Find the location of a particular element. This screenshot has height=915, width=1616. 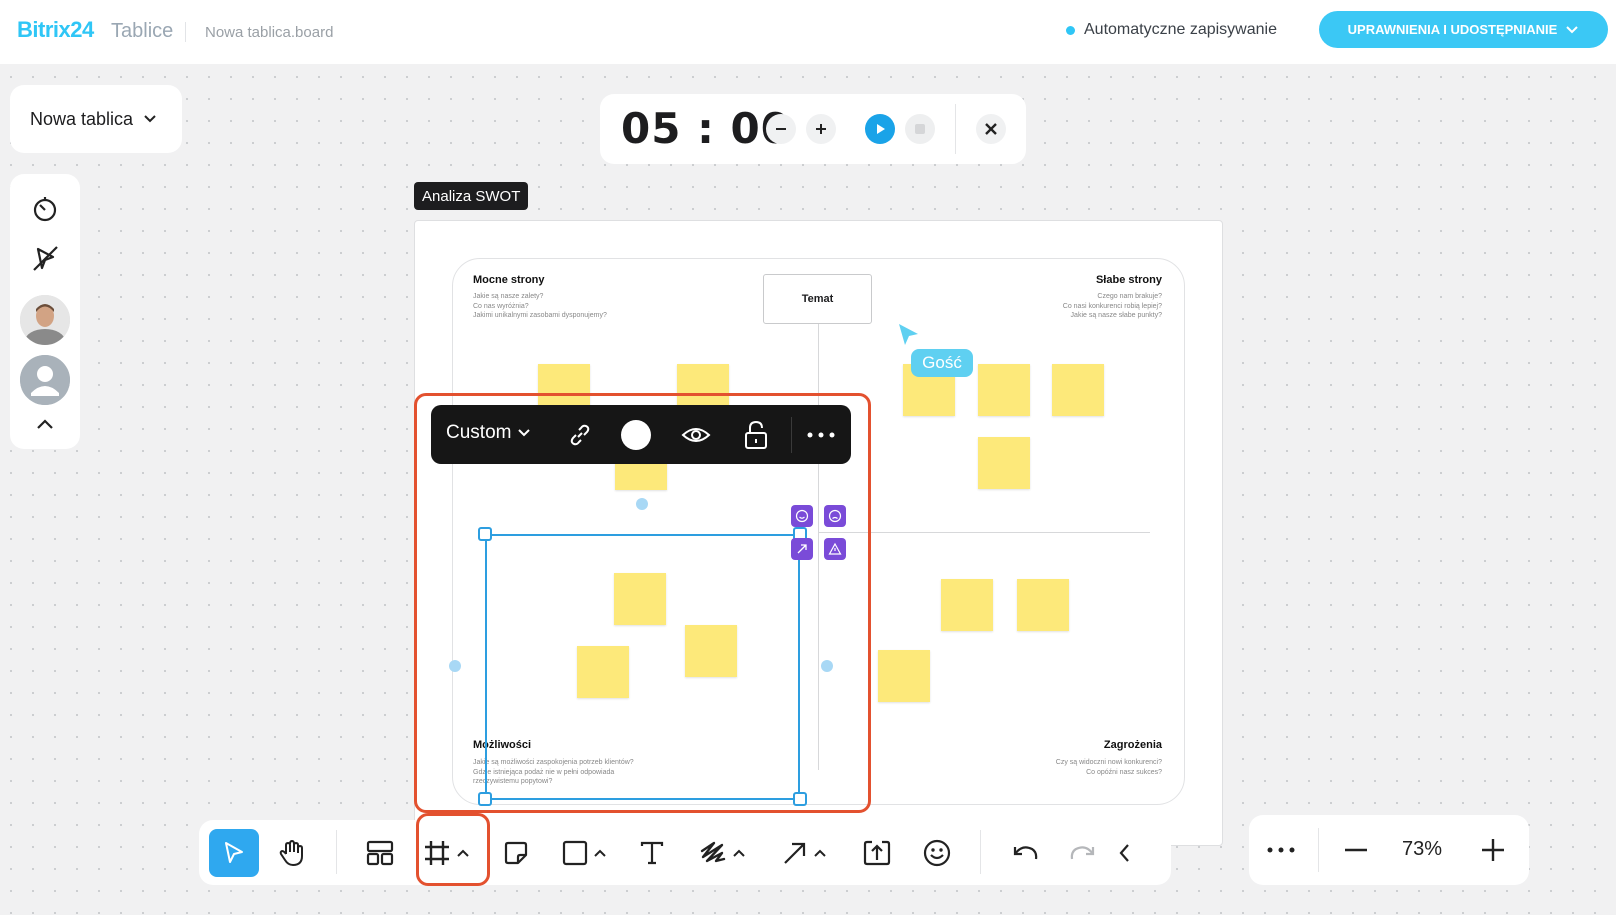

threats-title: Zagrożenia is located at coordinates (1132, 745).